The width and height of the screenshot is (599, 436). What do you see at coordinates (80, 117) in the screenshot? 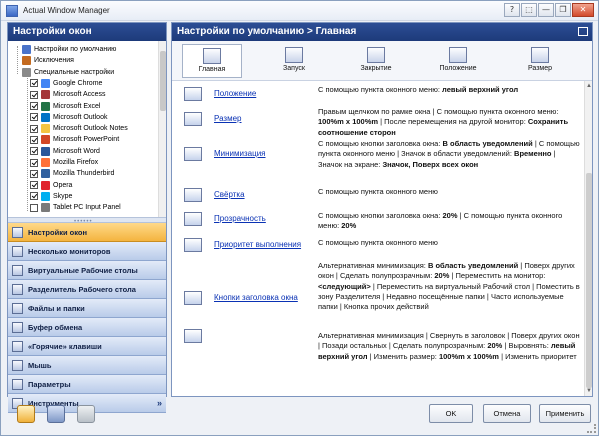
I see `tree-item-label: Microsoft Outlook` at bounding box center [80, 117].